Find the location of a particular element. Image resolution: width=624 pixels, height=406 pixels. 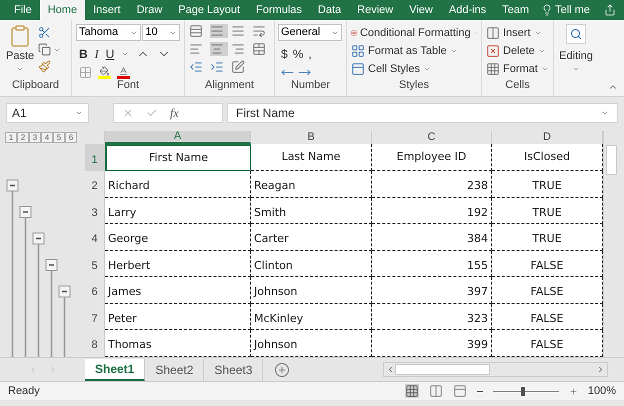

scroll-right-icon is located at coordinates (600, 369).